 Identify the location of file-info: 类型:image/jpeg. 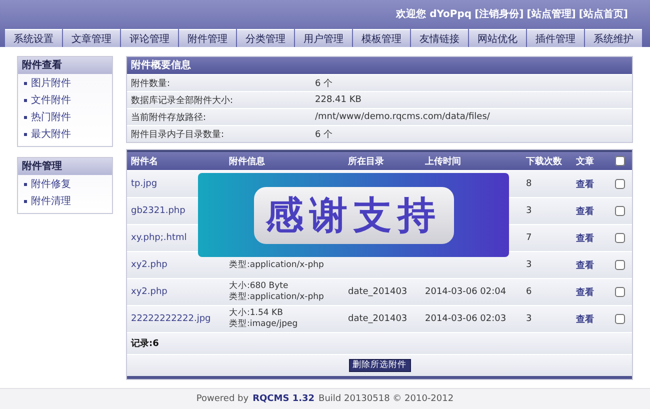
(264, 324).